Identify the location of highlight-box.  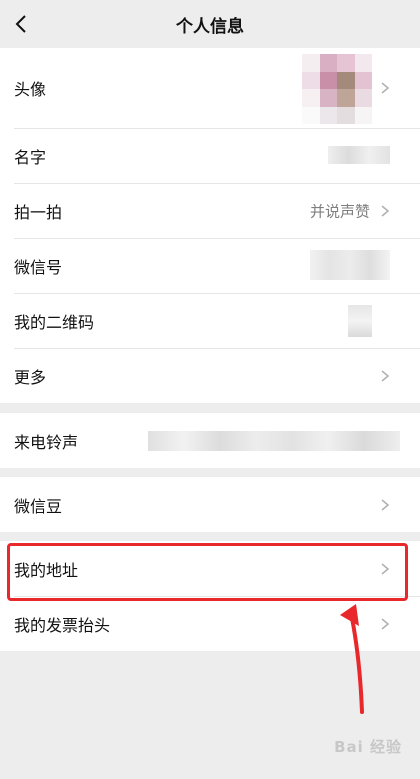
(207, 572).